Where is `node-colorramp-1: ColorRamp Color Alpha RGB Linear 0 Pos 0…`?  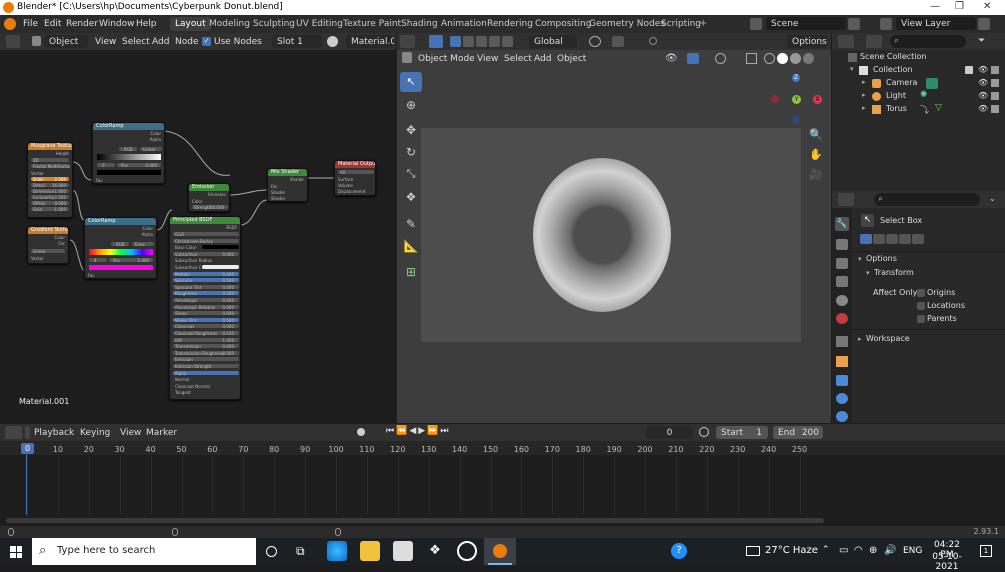 node-colorramp-1: ColorRamp Color Alpha RGB Linear 0 Pos 0… is located at coordinates (128, 153).